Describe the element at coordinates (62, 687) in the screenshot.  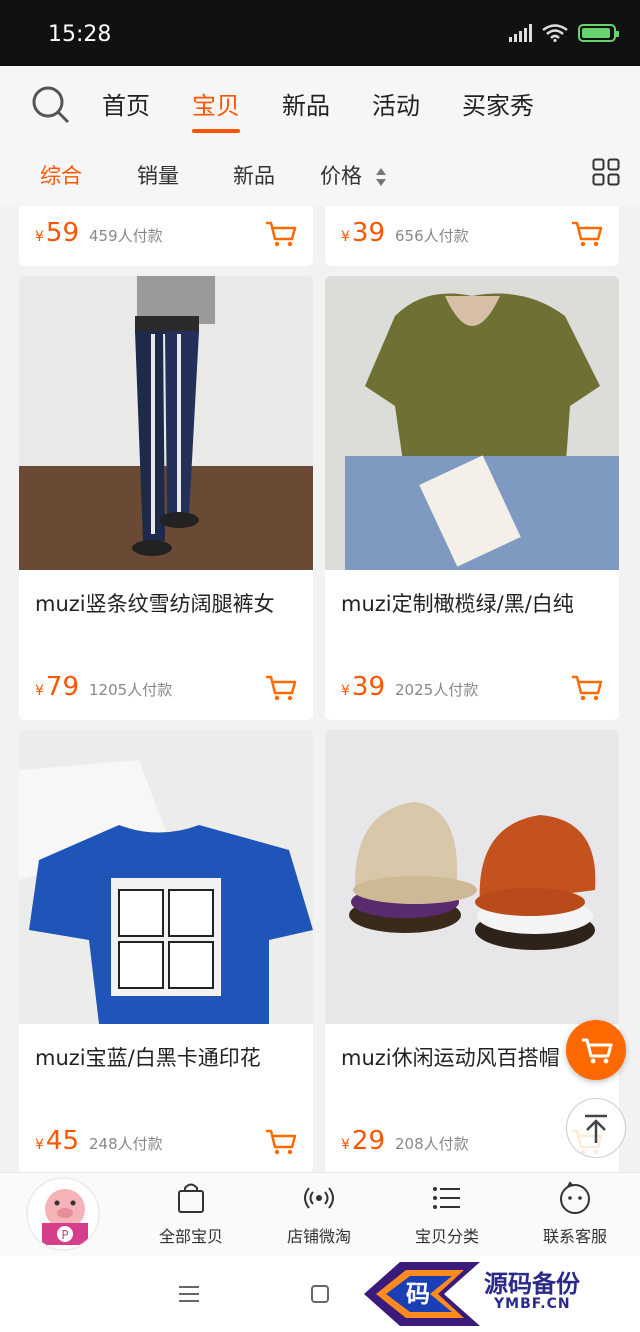
I see `product-price: 79` at that location.